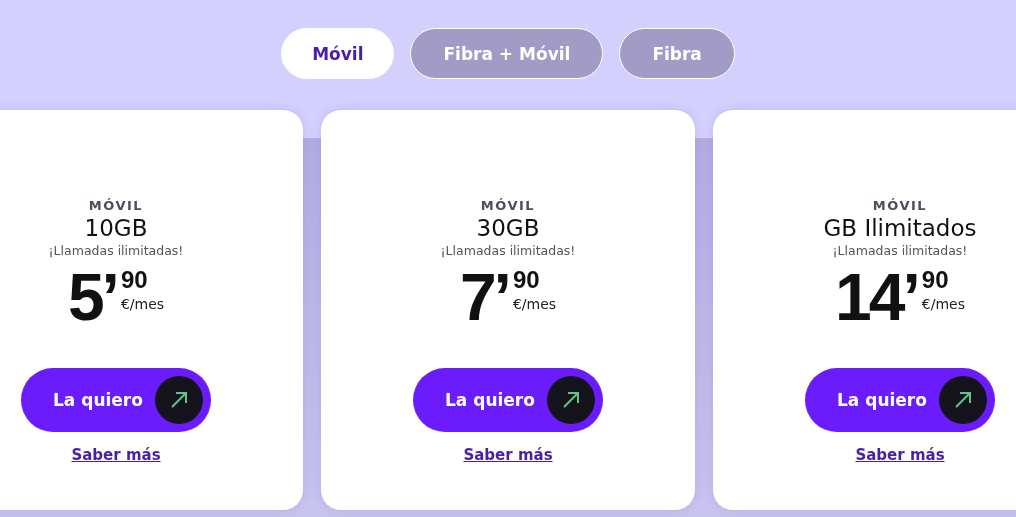 The width and height of the screenshot is (1016, 517). What do you see at coordinates (876, 297) in the screenshot?
I see `price-main: 14’` at bounding box center [876, 297].